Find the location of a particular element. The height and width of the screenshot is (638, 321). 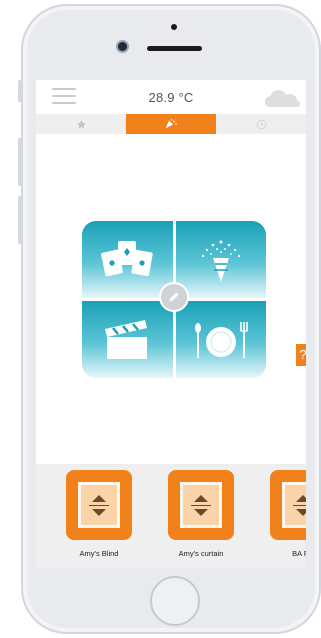

tab-scenes is located at coordinates (171, 124).